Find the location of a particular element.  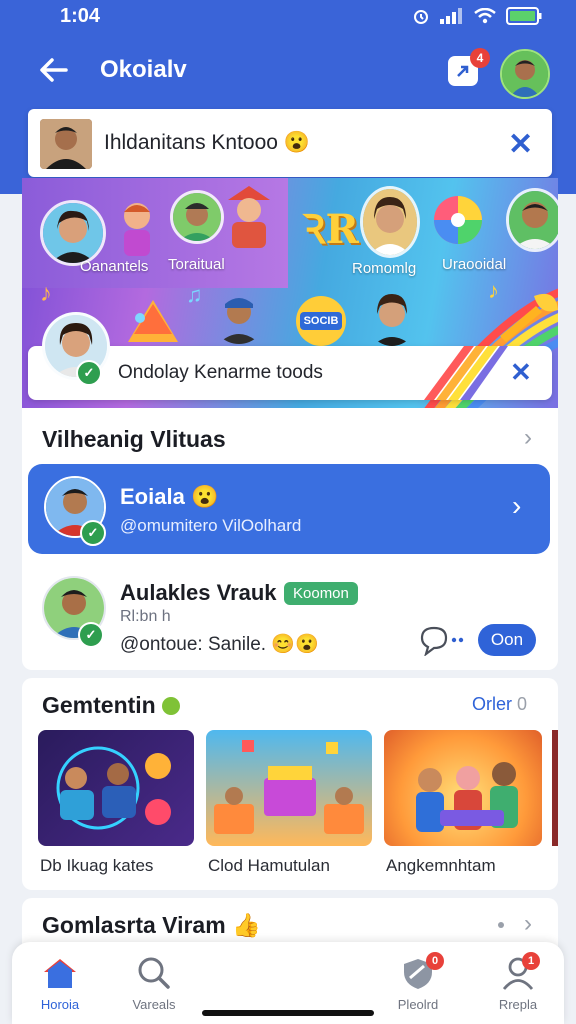

profile-avatar is located at coordinates (525, 74).